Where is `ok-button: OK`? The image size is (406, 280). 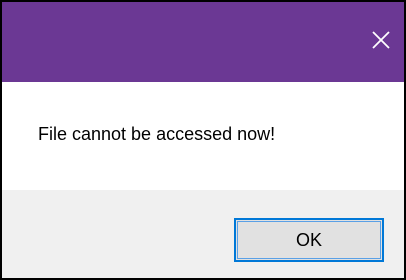
ok-button: OK is located at coordinates (309, 240).